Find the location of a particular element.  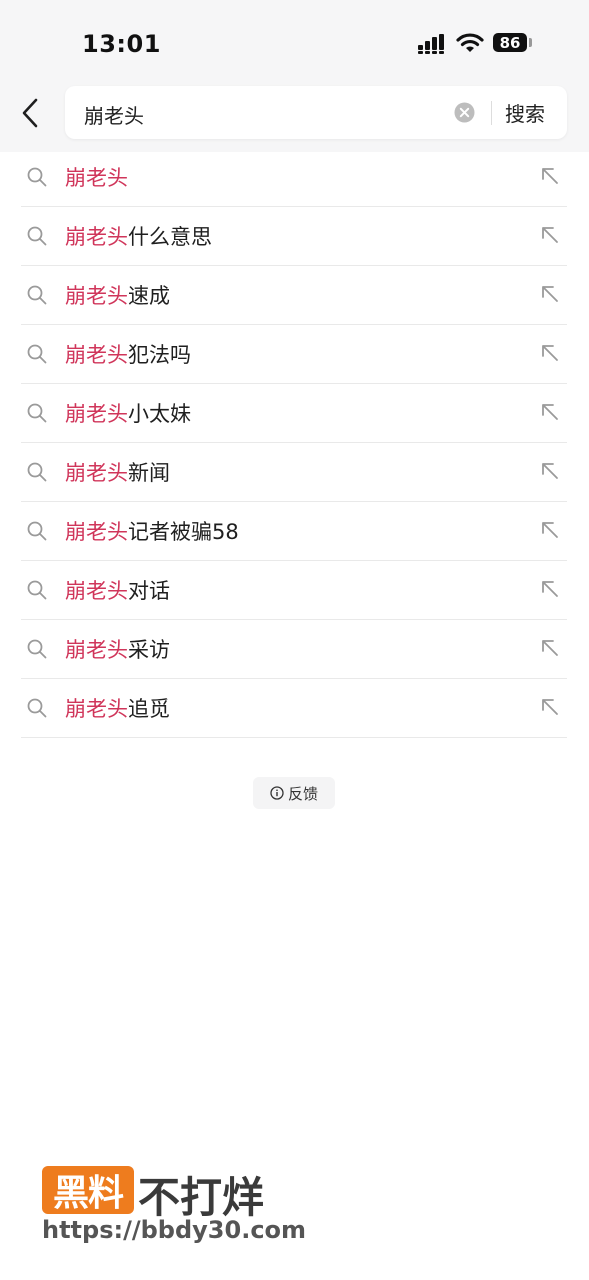

search-button: 搜索 is located at coordinates (525, 112).